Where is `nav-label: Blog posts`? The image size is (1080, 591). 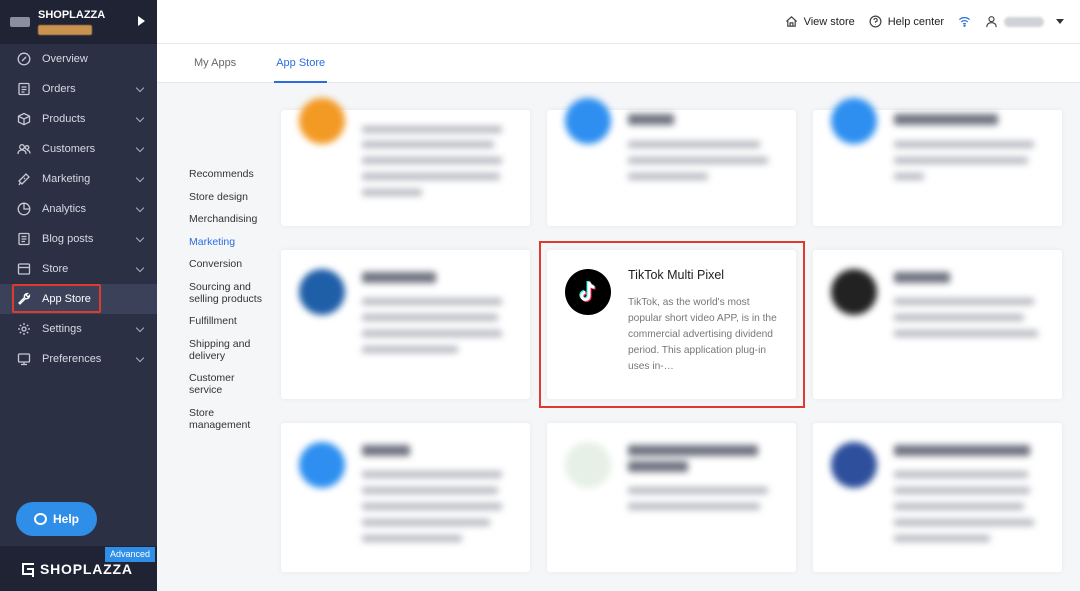 nav-label: Blog posts is located at coordinates (68, 239).